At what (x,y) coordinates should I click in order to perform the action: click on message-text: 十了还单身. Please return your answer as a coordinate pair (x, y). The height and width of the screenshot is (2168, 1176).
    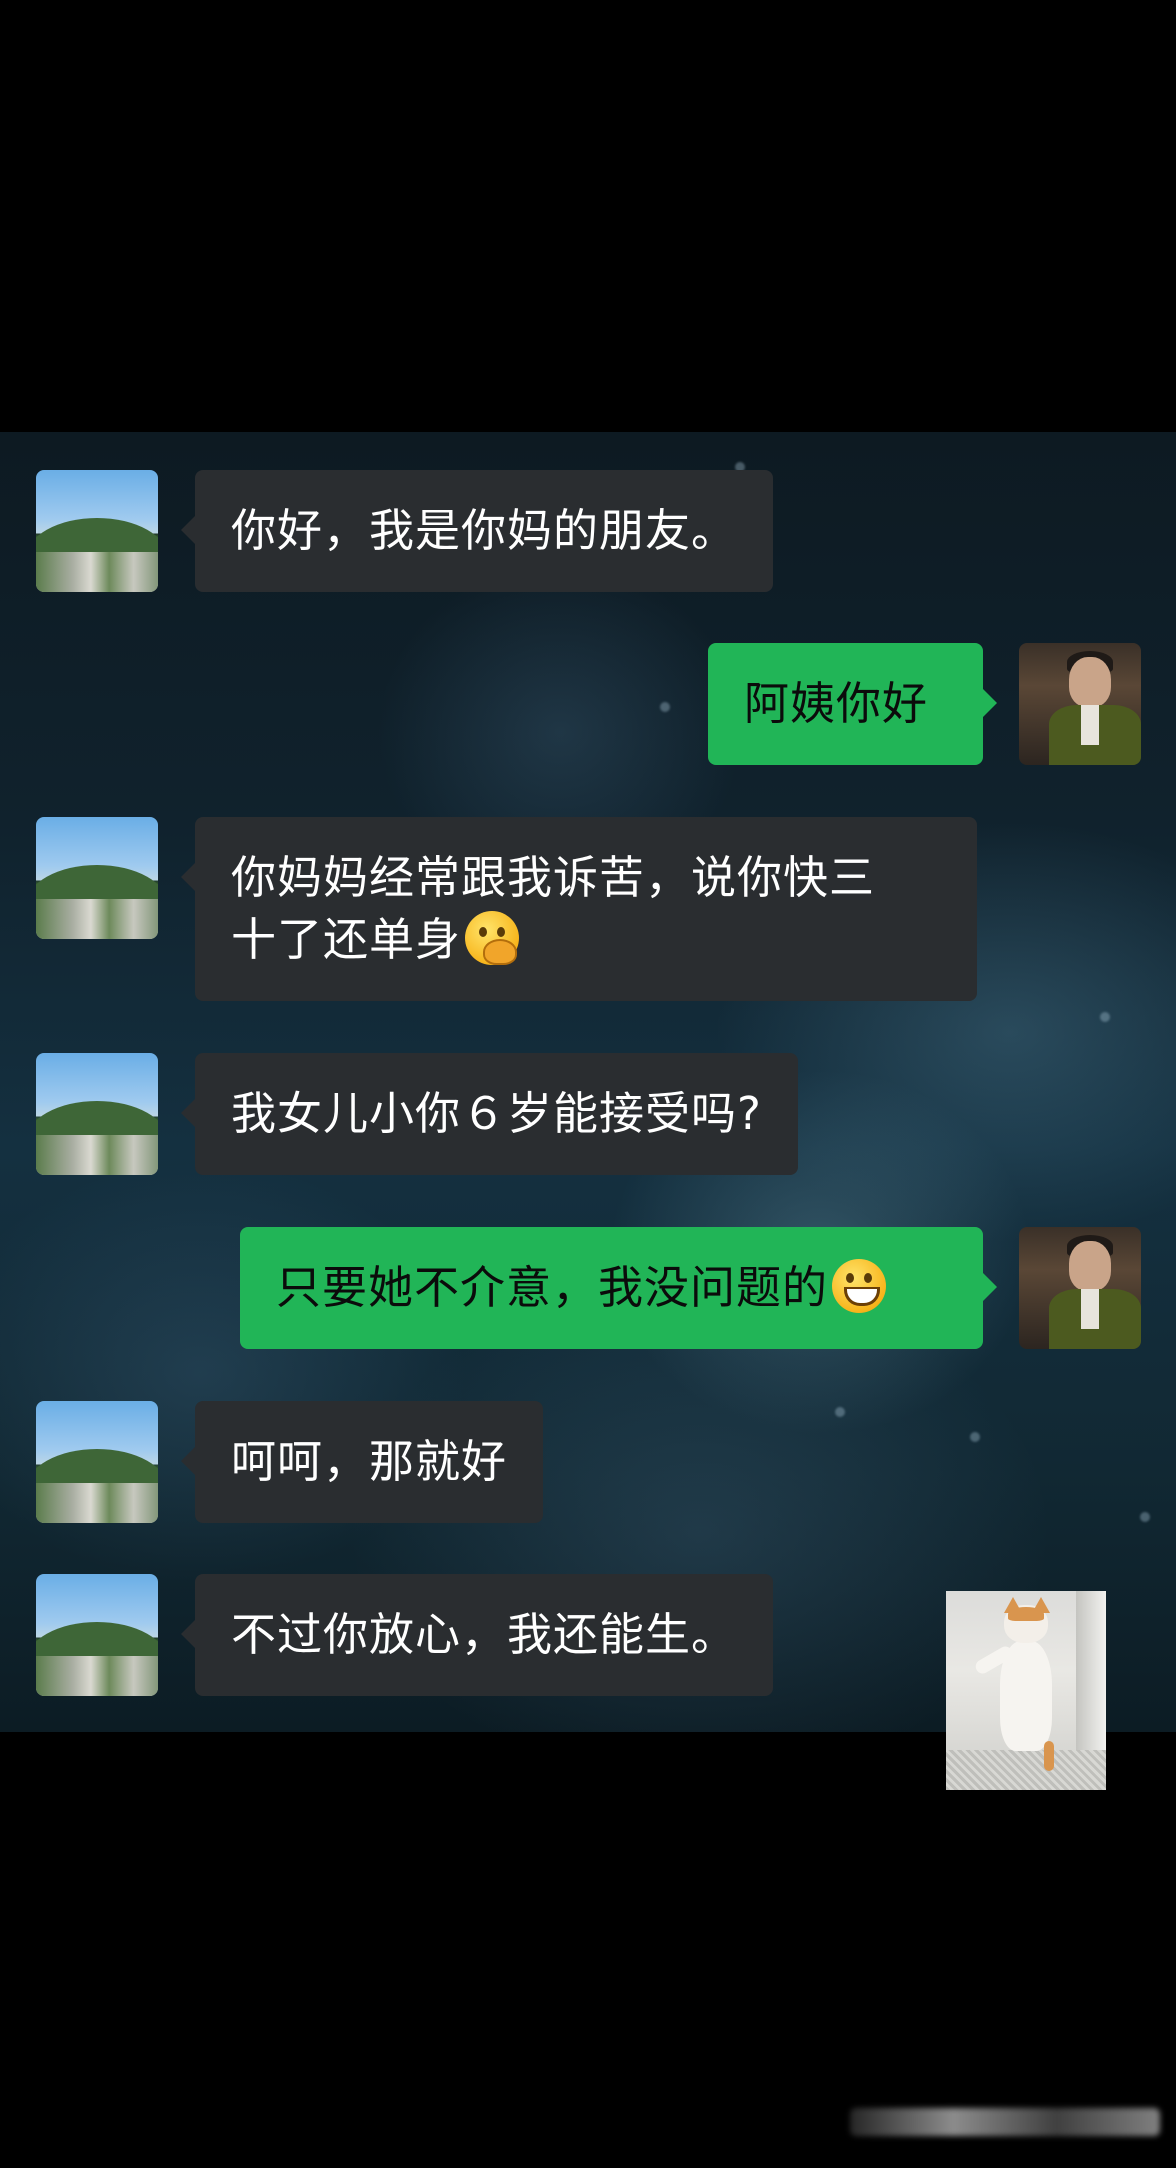
    Looking at the image, I should click on (346, 939).